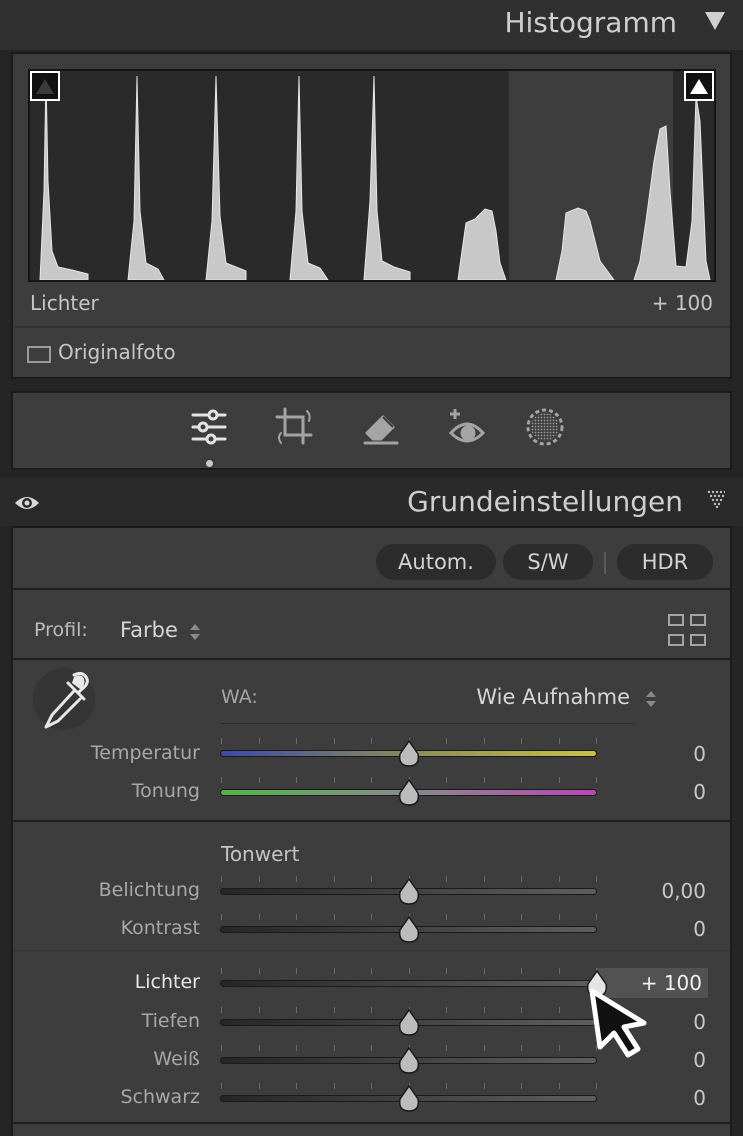 This screenshot has width=743, height=1136. I want to click on tool-strip, so click(371, 430).